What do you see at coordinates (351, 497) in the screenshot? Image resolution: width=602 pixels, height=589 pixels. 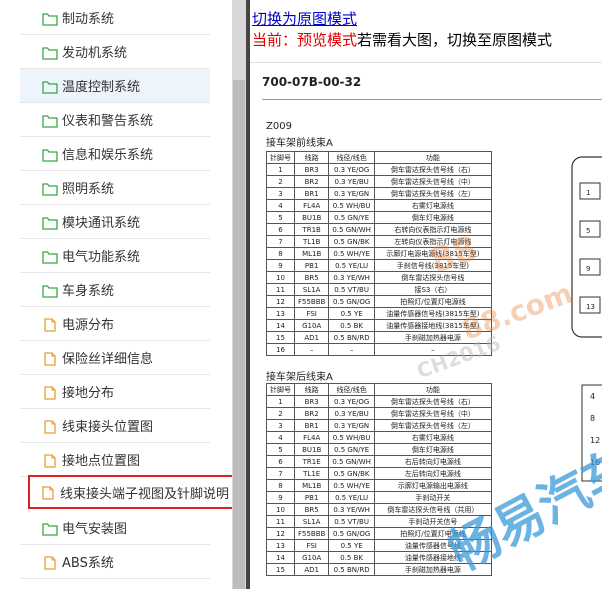 I see `table-cell: 0.5 YE/LU` at bounding box center [351, 497].